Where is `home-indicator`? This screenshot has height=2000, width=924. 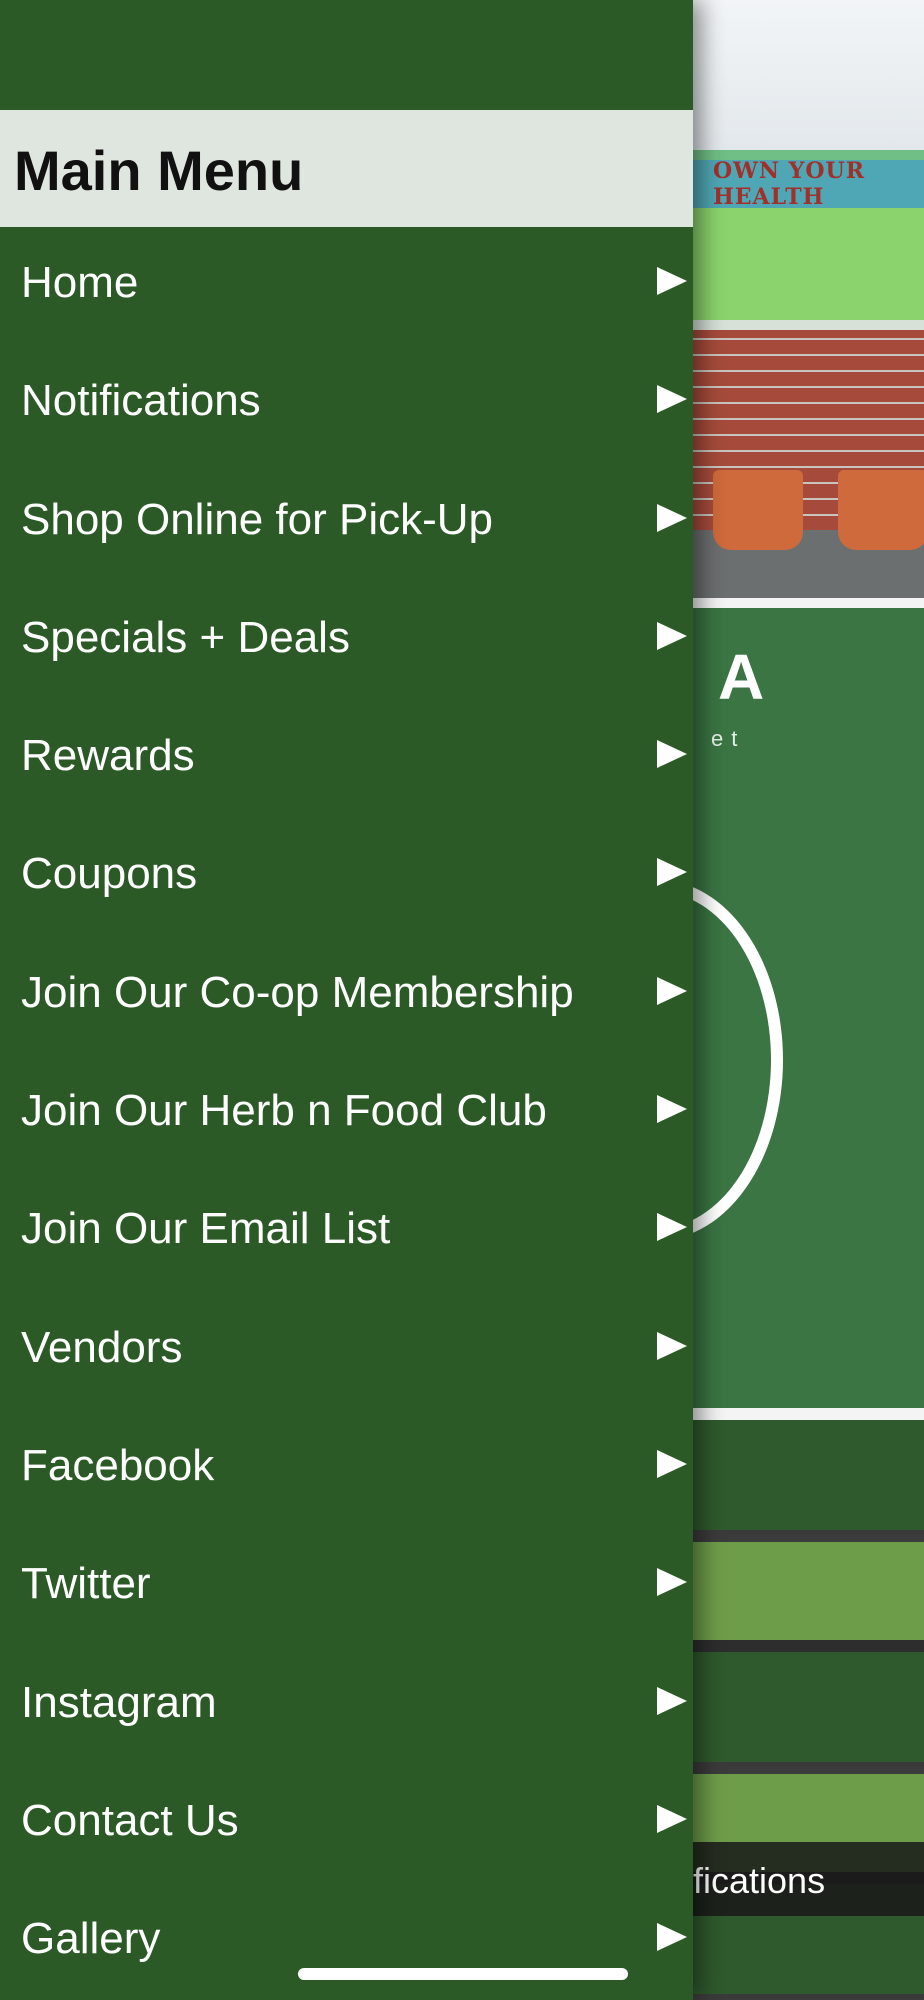 home-indicator is located at coordinates (463, 1974).